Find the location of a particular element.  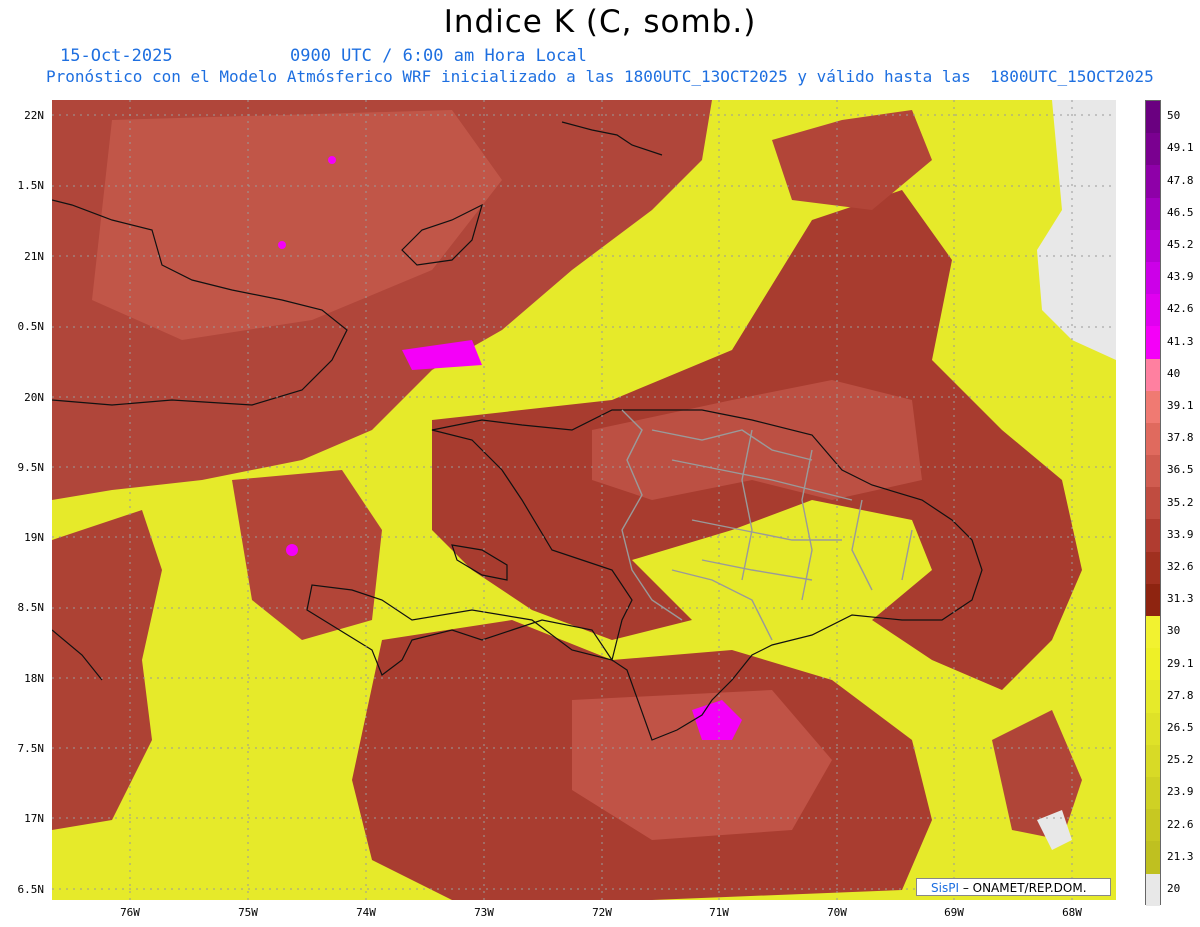

no-data-area is located at coordinates (1076, 230).